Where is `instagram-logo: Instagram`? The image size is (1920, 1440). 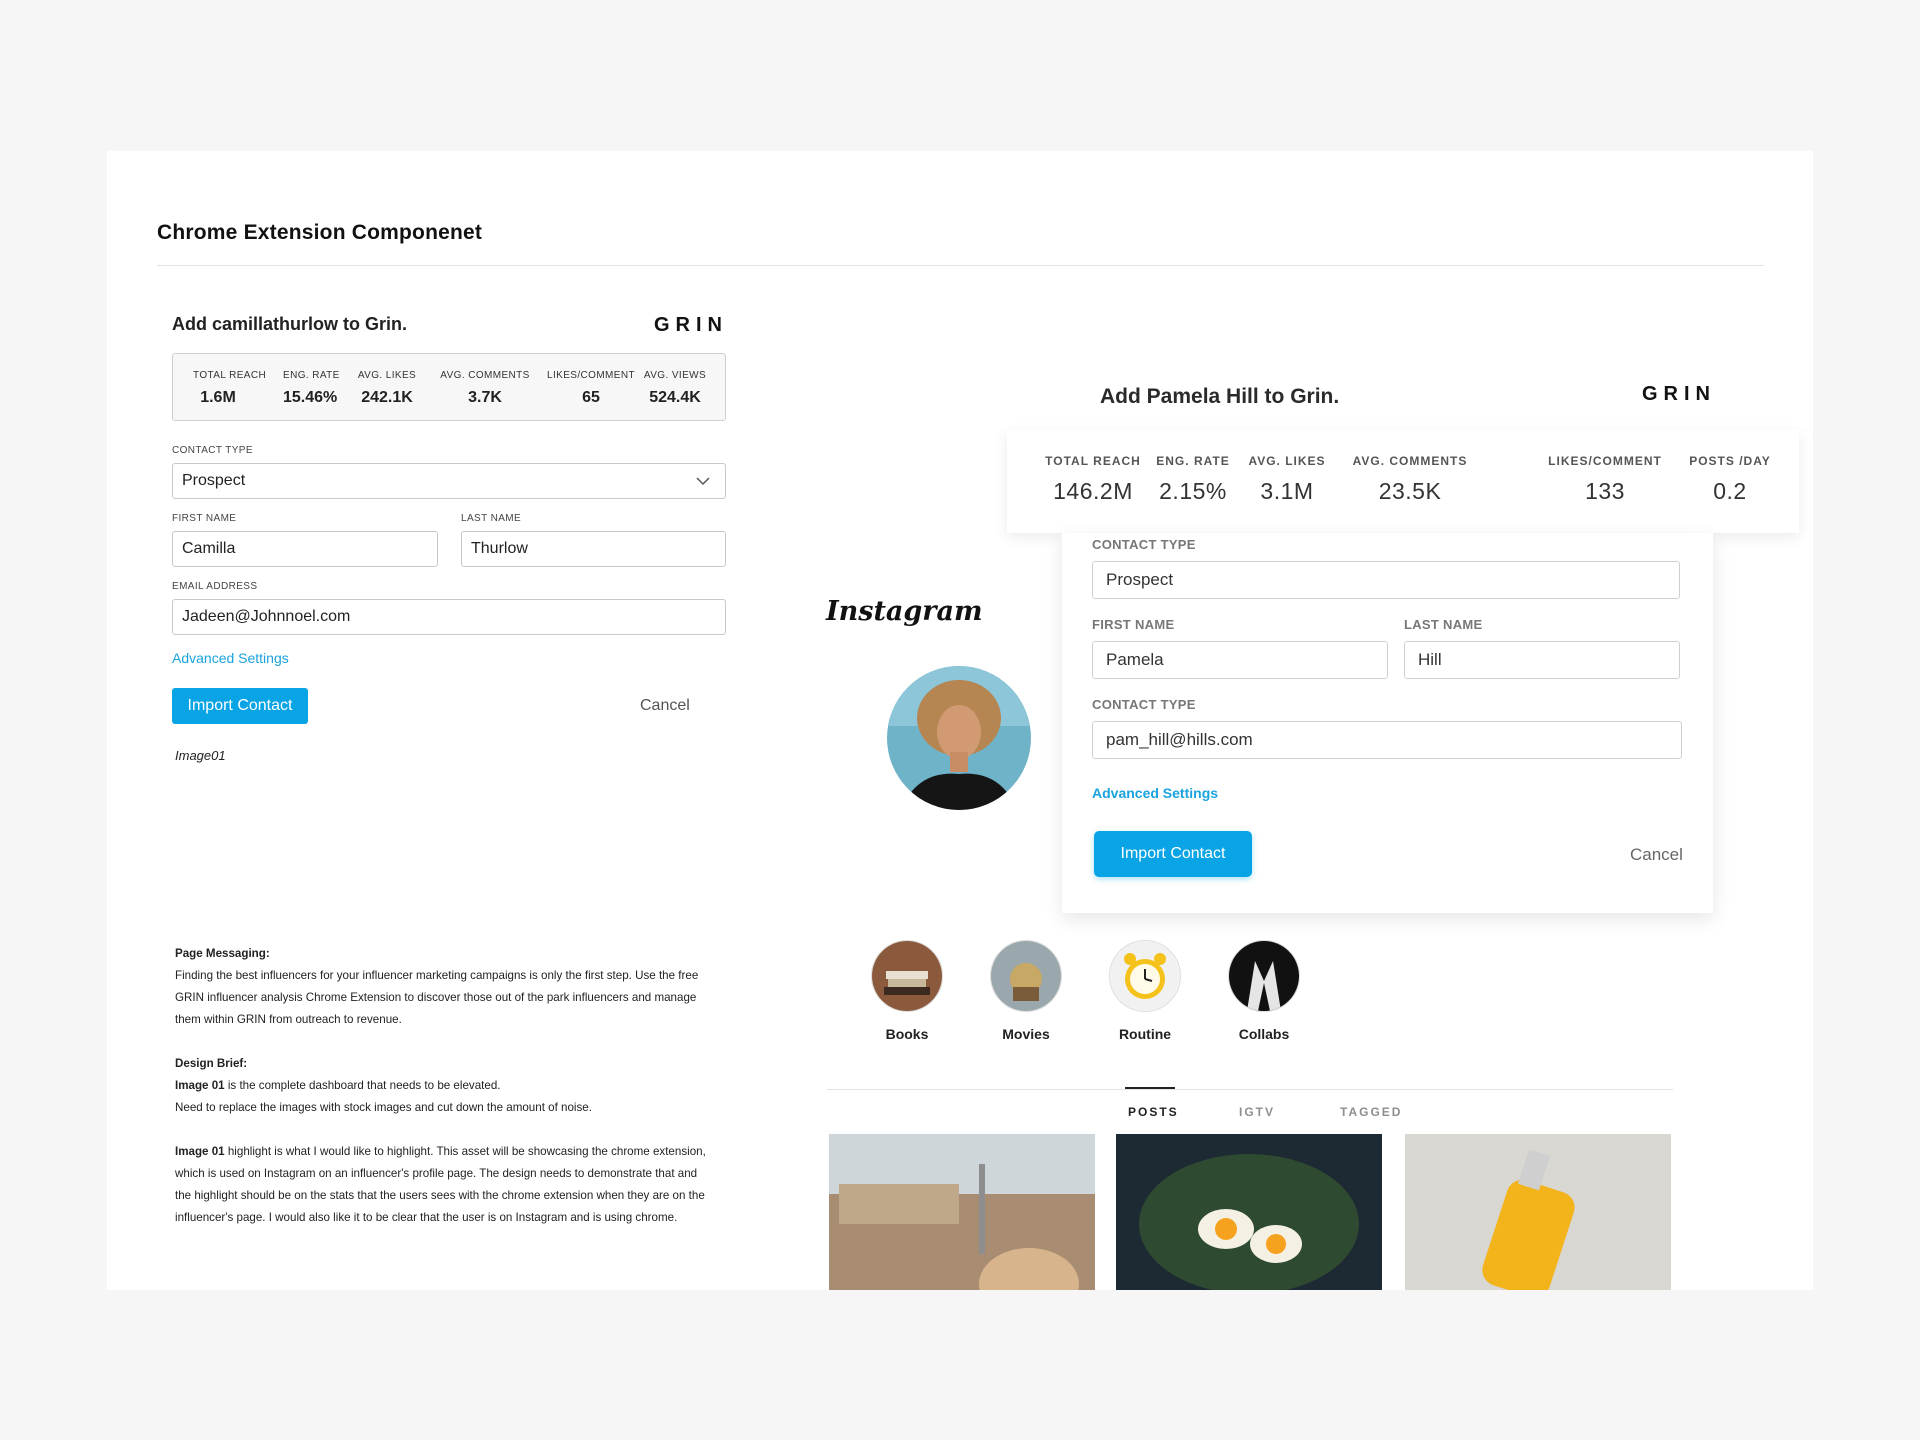 instagram-logo: Instagram is located at coordinates (904, 611).